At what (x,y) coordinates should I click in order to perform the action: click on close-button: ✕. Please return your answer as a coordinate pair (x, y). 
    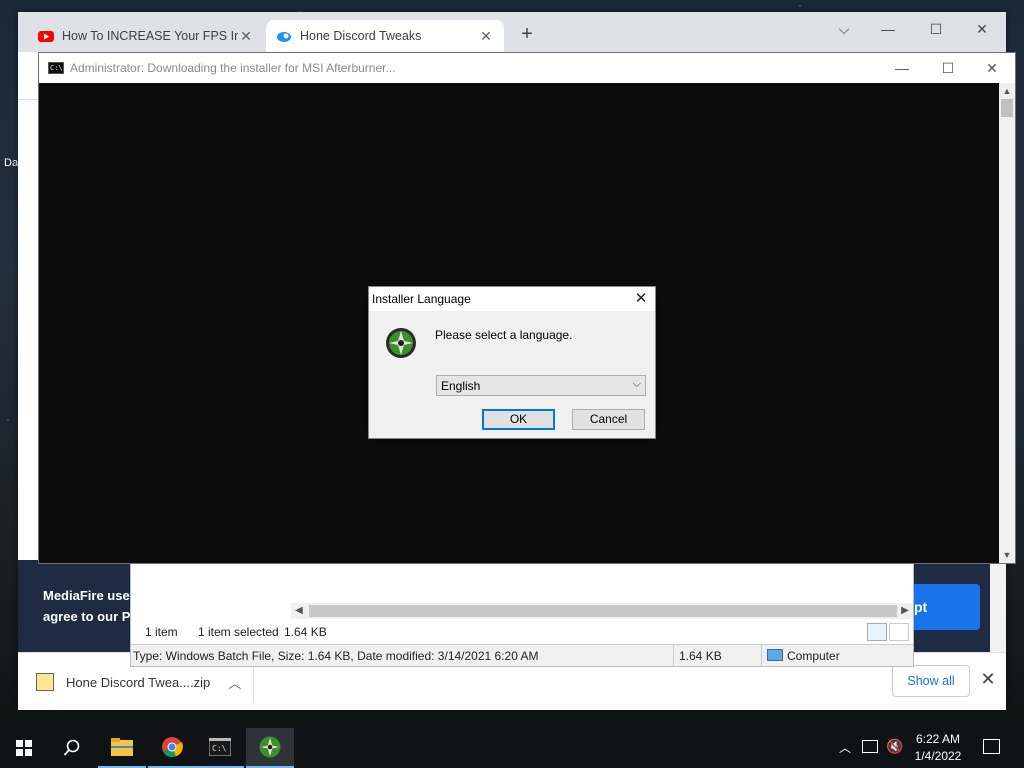
    Looking at the image, I should click on (982, 29).